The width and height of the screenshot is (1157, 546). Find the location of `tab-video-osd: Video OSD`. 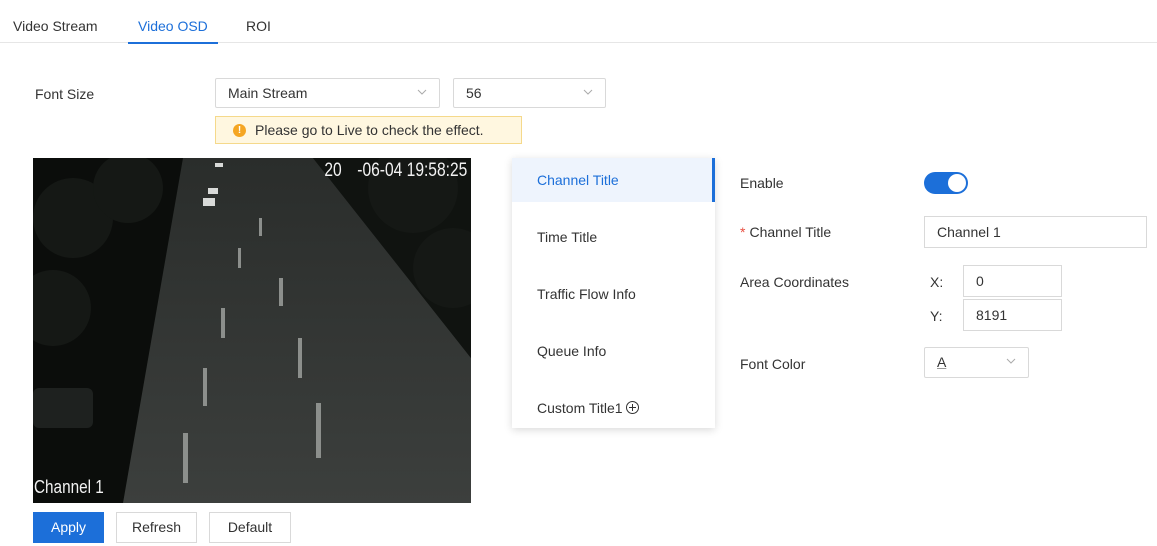

tab-video-osd: Video OSD is located at coordinates (173, 22).